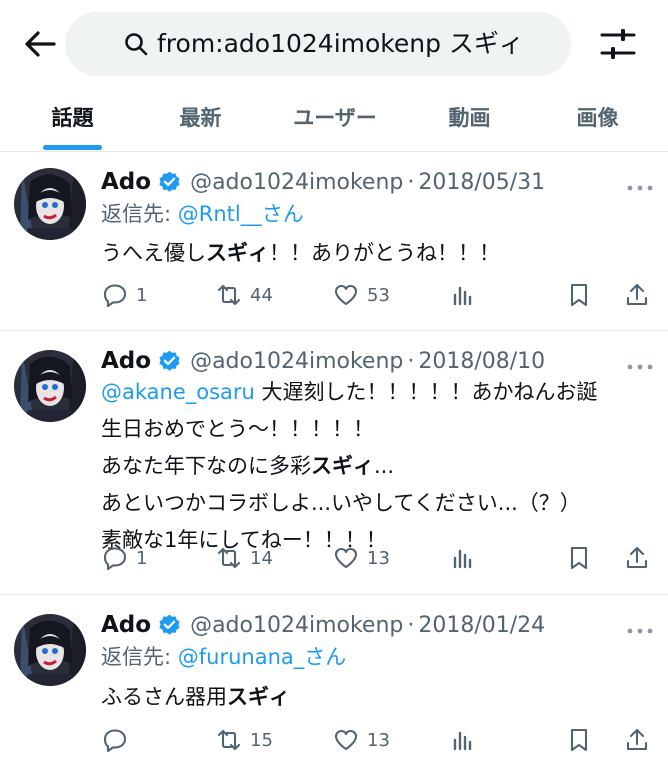 Image resolution: width=668 pixels, height=777 pixels. Describe the element at coordinates (136, 44) in the screenshot. I see `search-icon` at that location.